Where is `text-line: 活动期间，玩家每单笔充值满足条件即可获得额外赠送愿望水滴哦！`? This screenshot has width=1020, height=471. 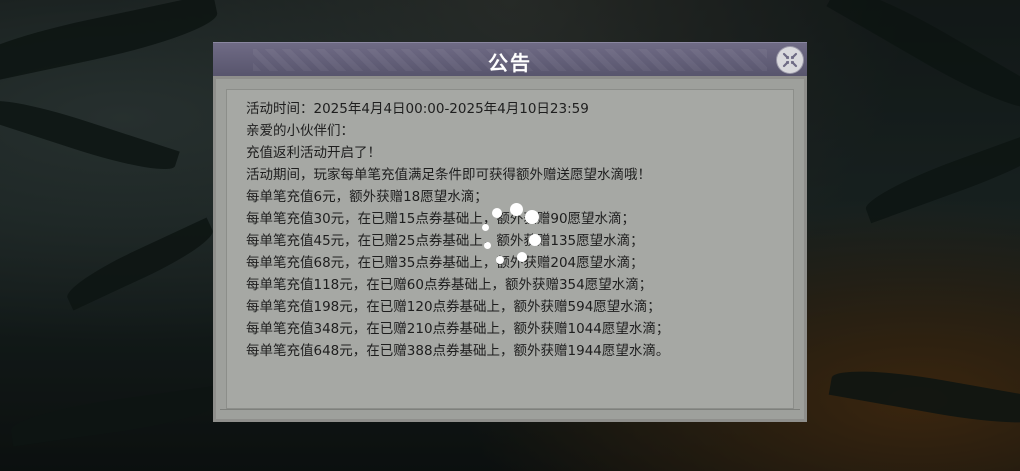 text-line: 活动期间，玩家每单笔充值满足条件即可获得额外赠送愿望水滴哦！ is located at coordinates (448, 175).